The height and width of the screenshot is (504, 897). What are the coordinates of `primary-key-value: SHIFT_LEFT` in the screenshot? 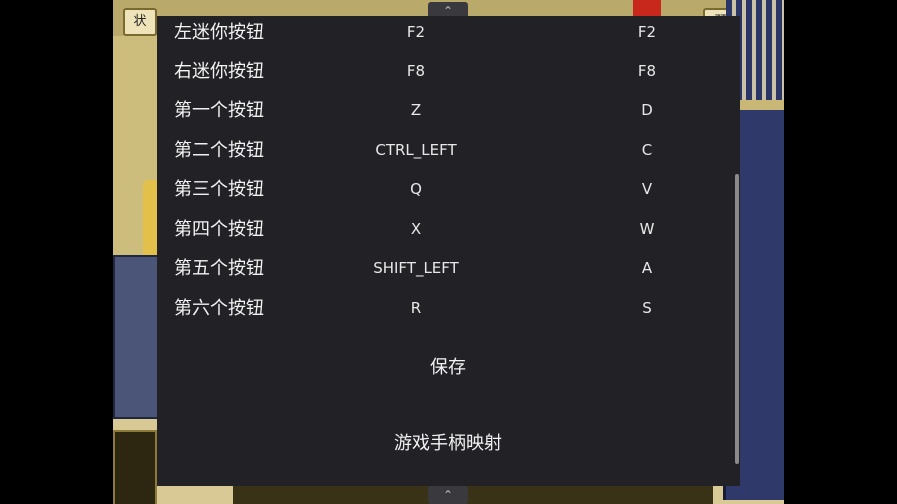 It's located at (416, 268).